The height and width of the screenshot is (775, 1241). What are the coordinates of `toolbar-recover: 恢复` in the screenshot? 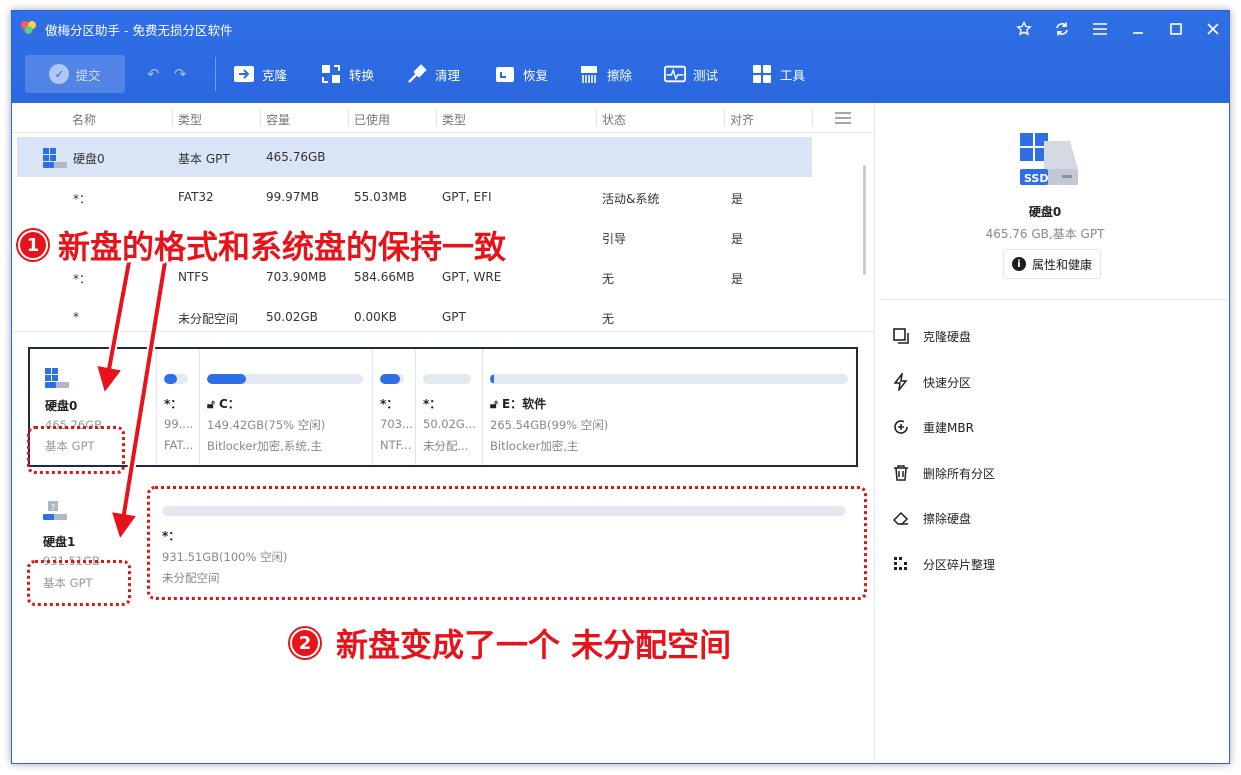 It's located at (521, 74).